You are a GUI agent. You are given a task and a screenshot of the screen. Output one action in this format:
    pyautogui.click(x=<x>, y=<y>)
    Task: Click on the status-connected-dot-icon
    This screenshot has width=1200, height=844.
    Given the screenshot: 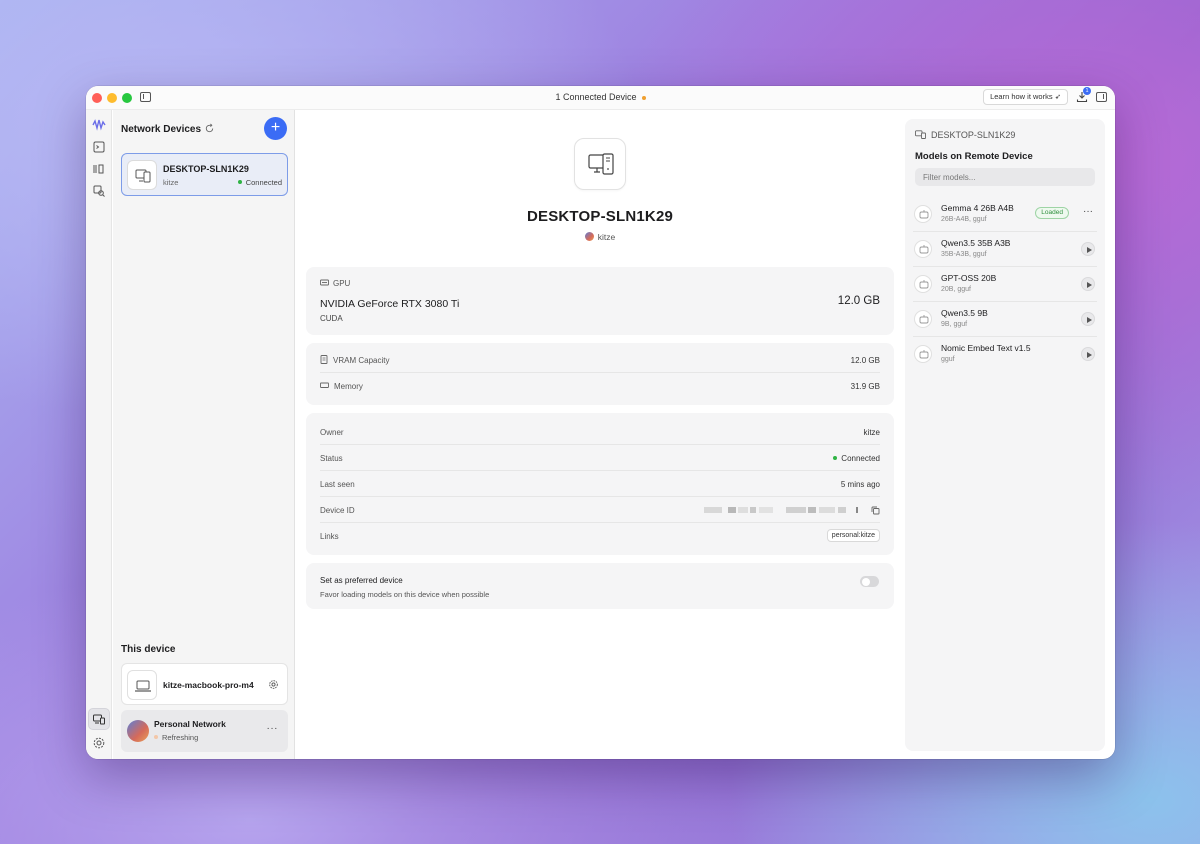 What is the action you would take?
    pyautogui.click(x=835, y=457)
    